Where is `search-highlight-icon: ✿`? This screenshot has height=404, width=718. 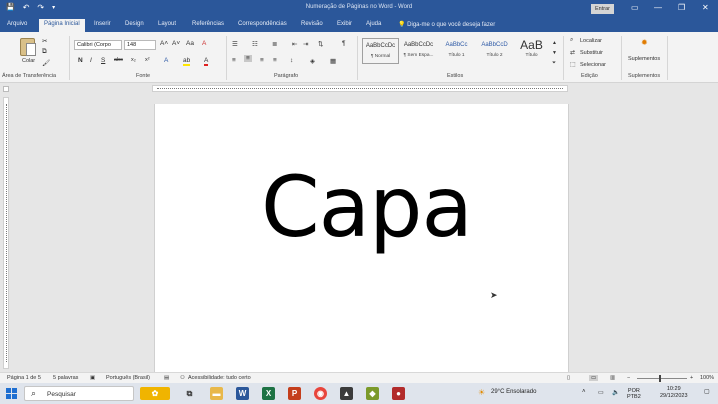
search-highlight-icon: ✿ is located at coordinates (155, 393).